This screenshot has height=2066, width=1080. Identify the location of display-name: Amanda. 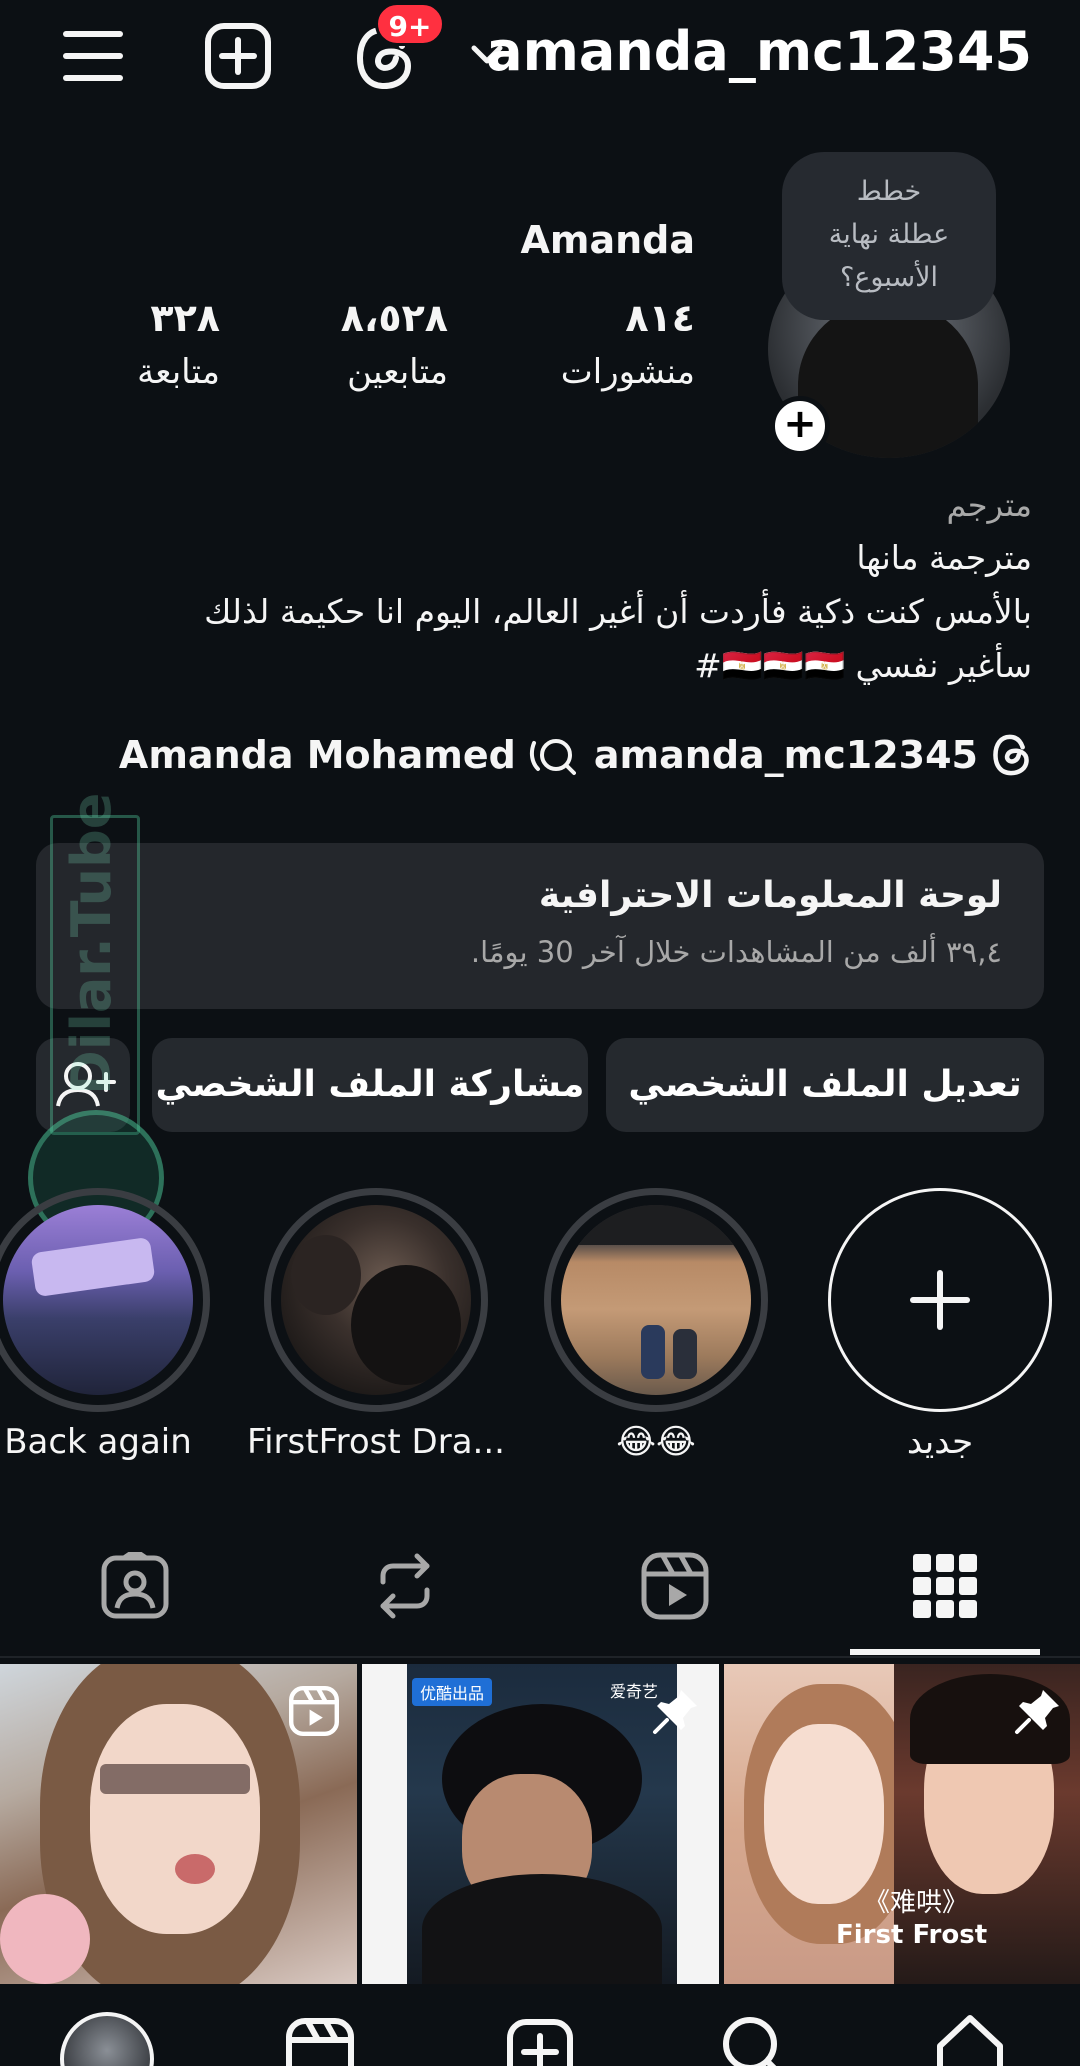
(607, 240).